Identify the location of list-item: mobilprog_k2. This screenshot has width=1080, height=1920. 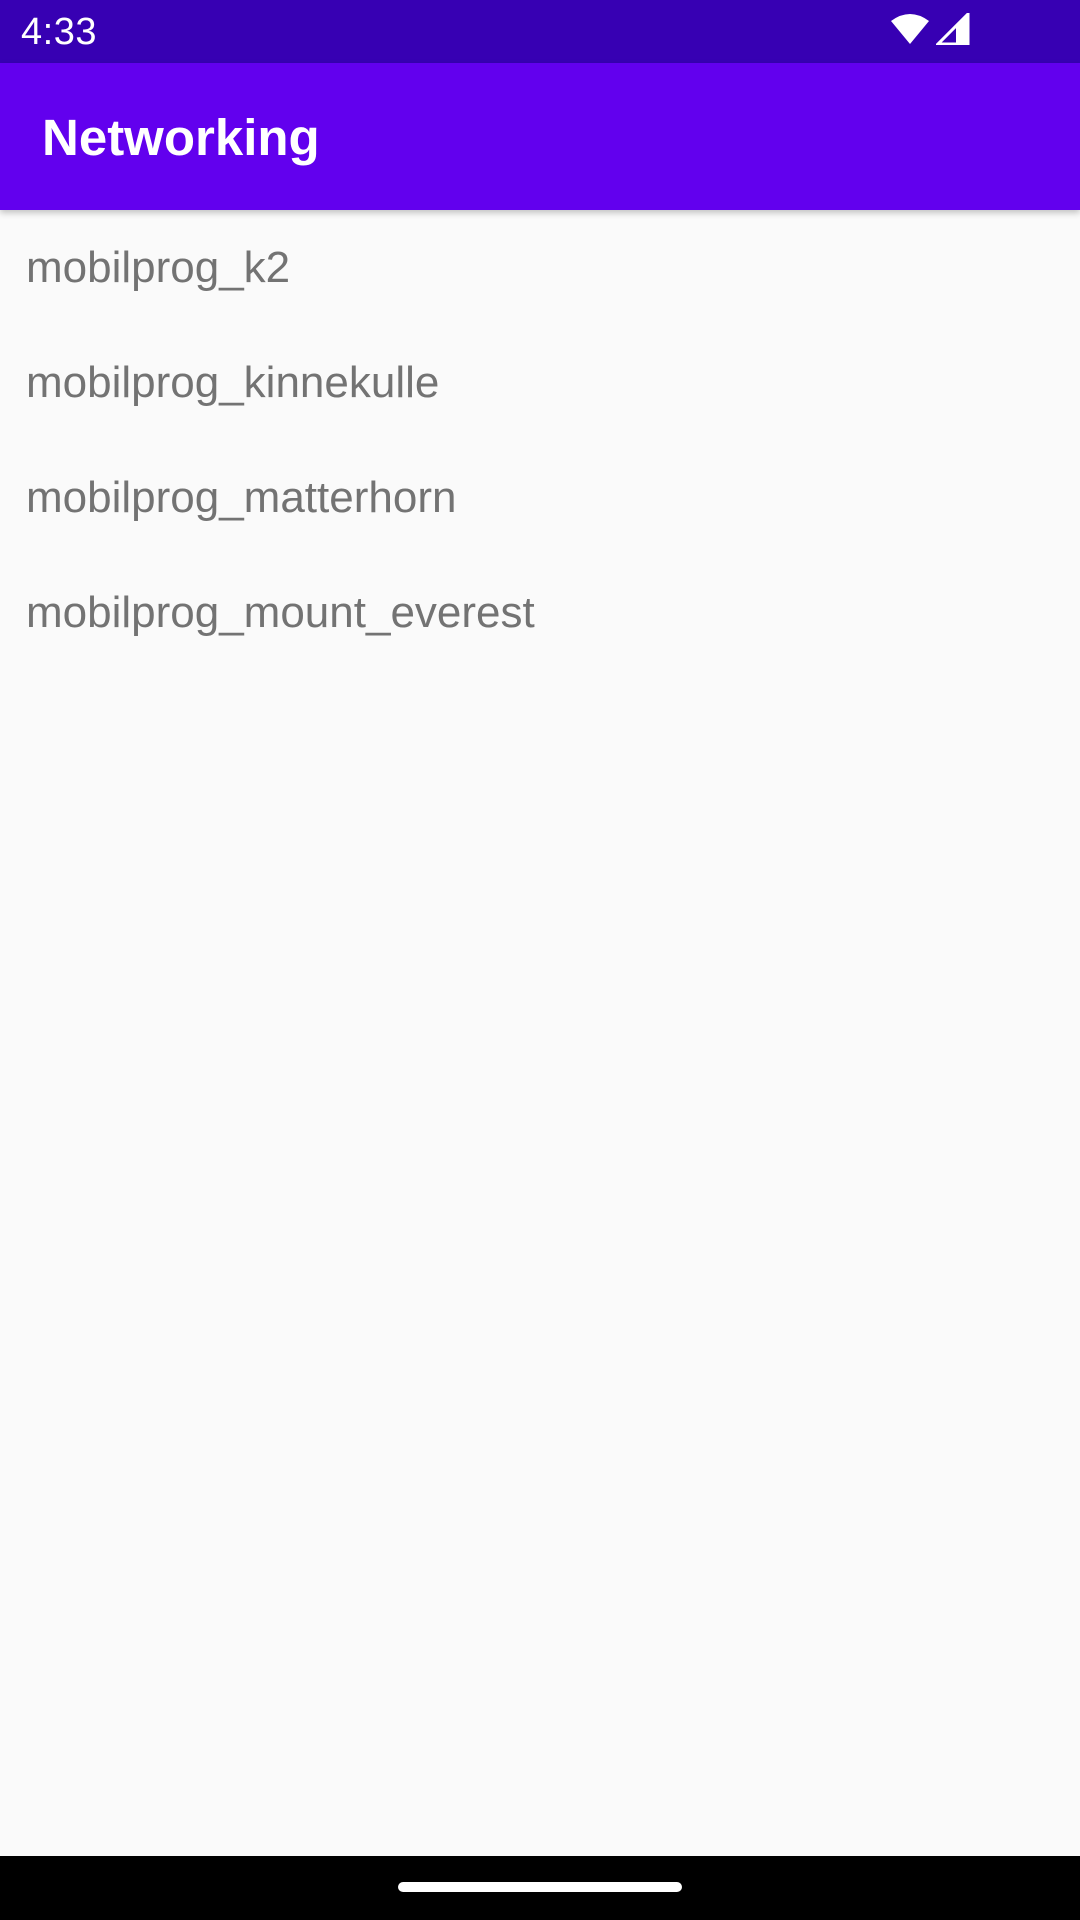
(540, 267).